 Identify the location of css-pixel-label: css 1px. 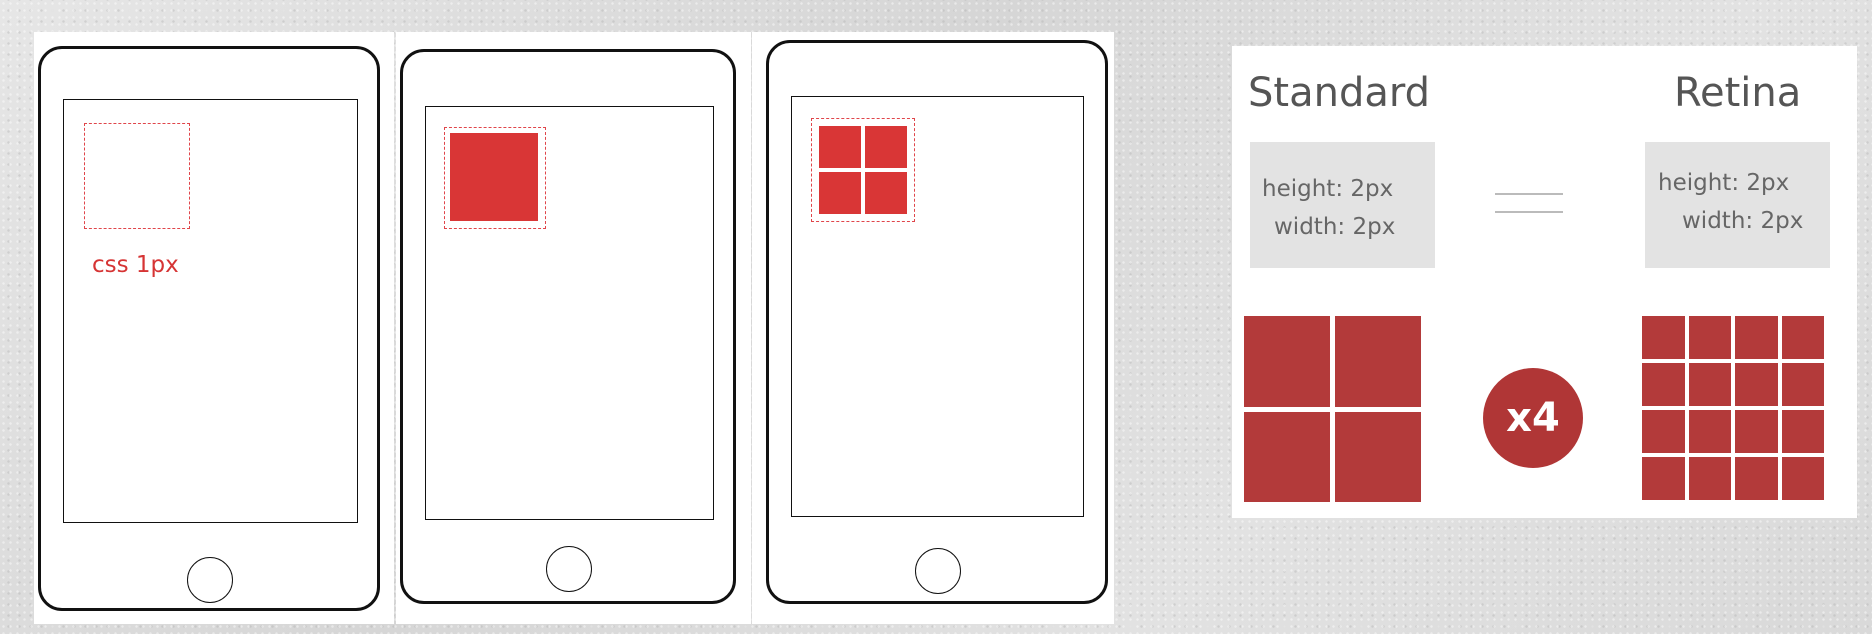
(135, 265).